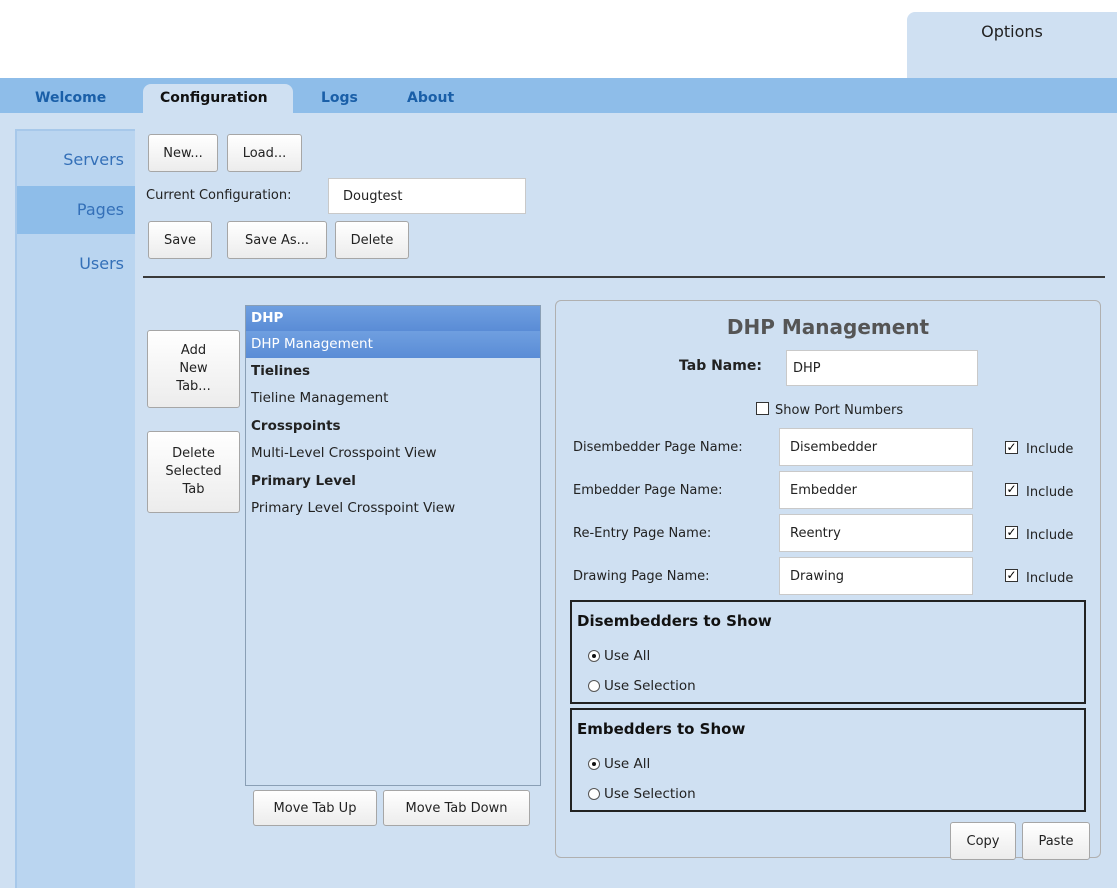 This screenshot has height=888, width=1117. Describe the element at coordinates (1011, 447) in the screenshot. I see `disembedder-include-checkbox: ✓` at that location.